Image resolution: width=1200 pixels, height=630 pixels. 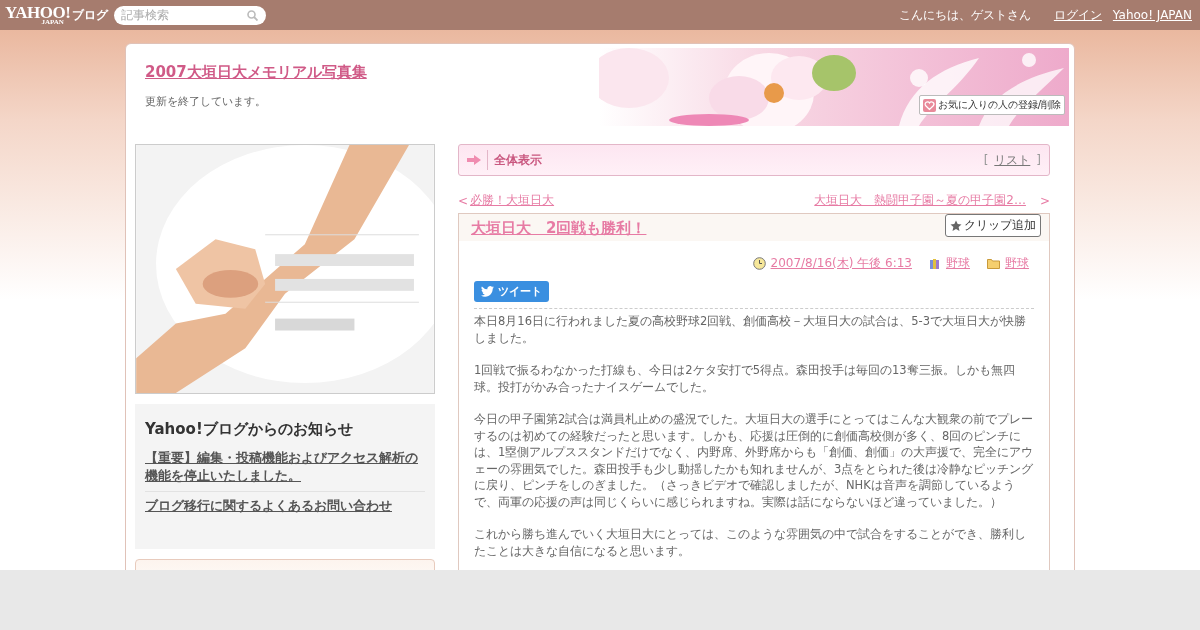 What do you see at coordinates (206, 101) in the screenshot?
I see `blog-subtitle: 更新を終了しています。` at bounding box center [206, 101].